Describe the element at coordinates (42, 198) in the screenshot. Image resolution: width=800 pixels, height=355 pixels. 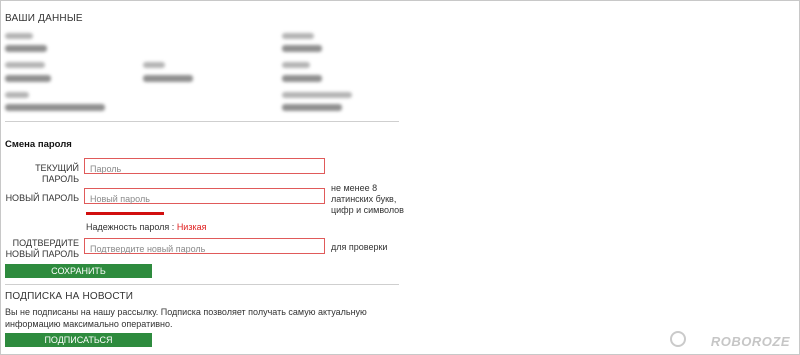
I see `new-password-label: НОВЫЙ ПАРОЛЬ` at that location.